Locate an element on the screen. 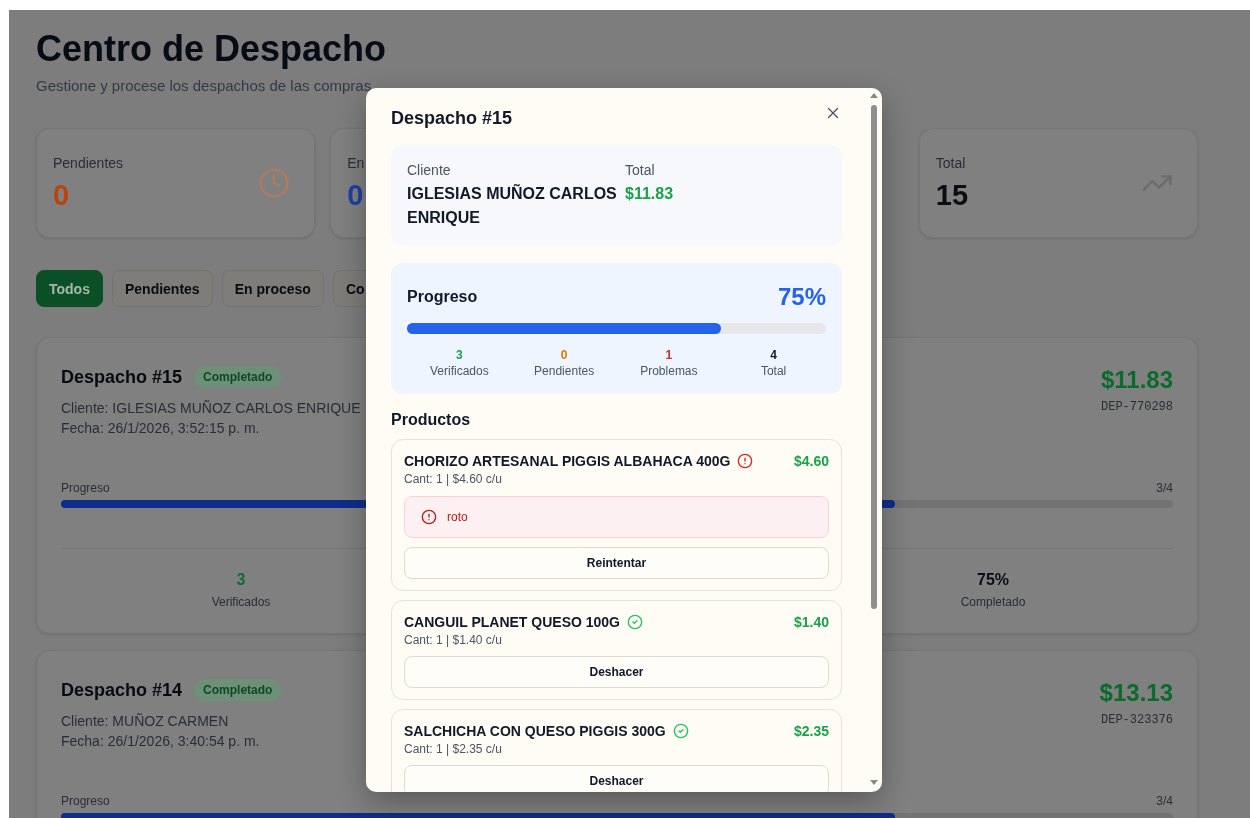 The height and width of the screenshot is (818, 1250). product-detail: Cant: 1 | $2.35 c/u is located at coordinates (453, 749).